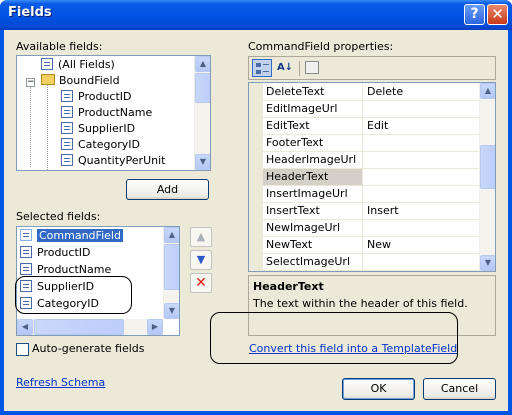 This screenshot has height=415, width=512. What do you see at coordinates (313, 245) in the screenshot?
I see `property-name: NewText` at bounding box center [313, 245].